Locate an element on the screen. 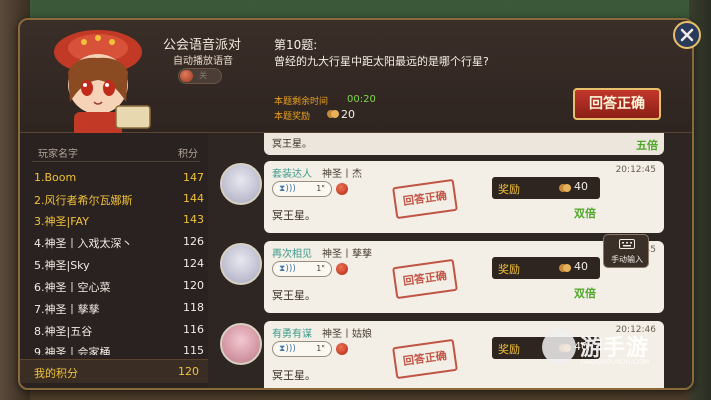 The height and width of the screenshot is (400, 711). time-remaining-label: 本题剩余时间 is located at coordinates (301, 102).